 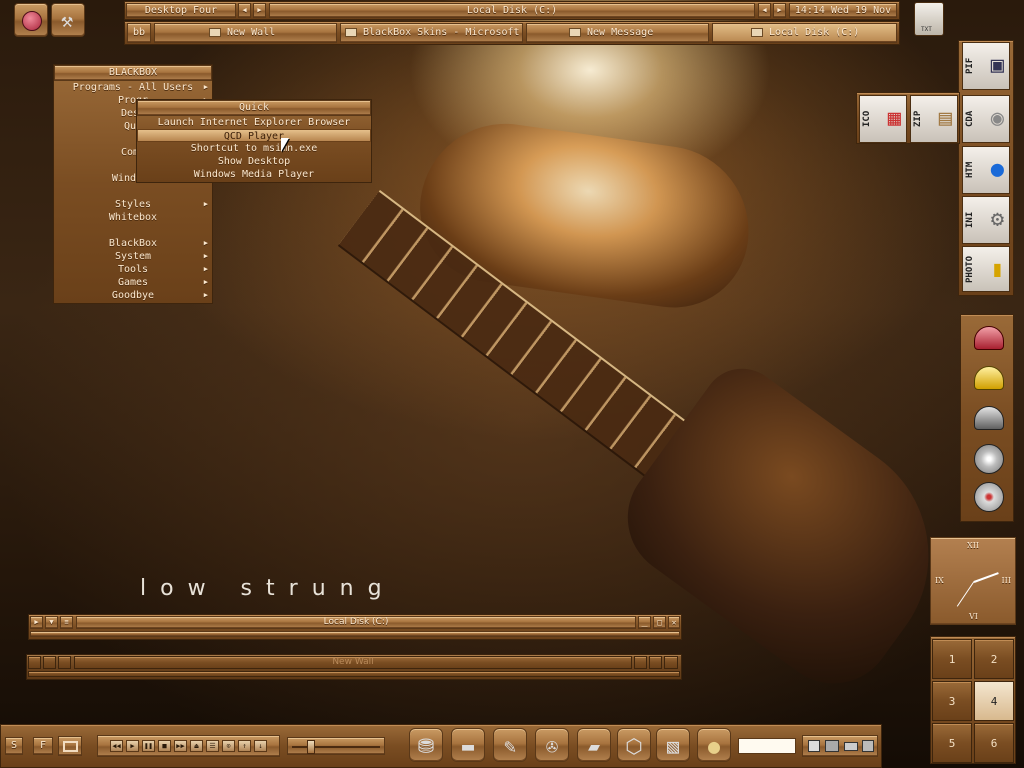 I want to click on menu-item: Games ▶, so click(x=133, y=282).